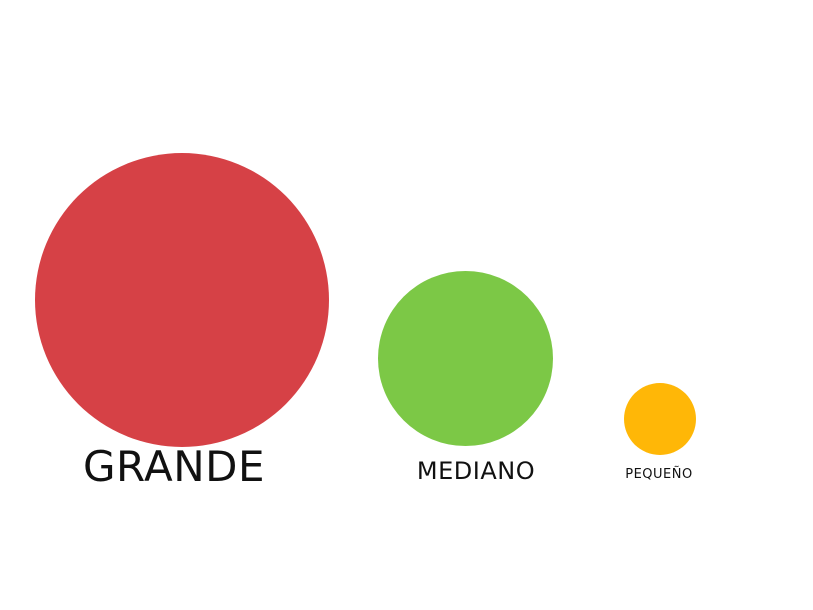 Image resolution: width=813 pixels, height=610 pixels. Describe the element at coordinates (476, 471) in the screenshot. I see `medium-label: MEDIANO` at that location.